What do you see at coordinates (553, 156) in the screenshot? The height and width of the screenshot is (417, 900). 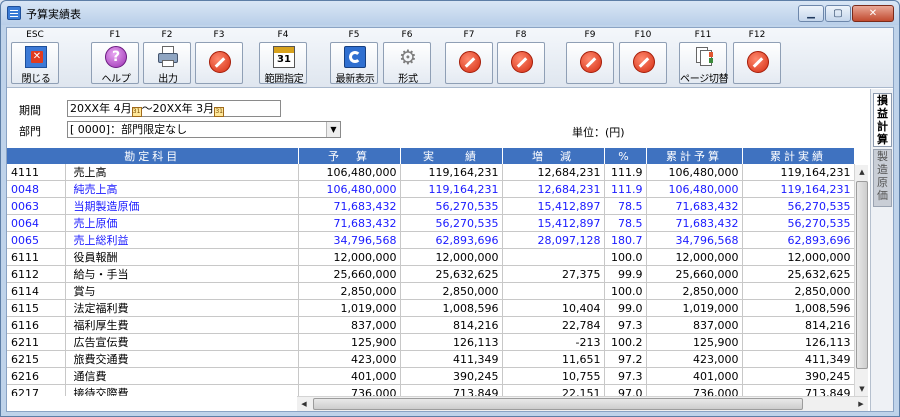 I see `col-diff: 増 減` at bounding box center [553, 156].